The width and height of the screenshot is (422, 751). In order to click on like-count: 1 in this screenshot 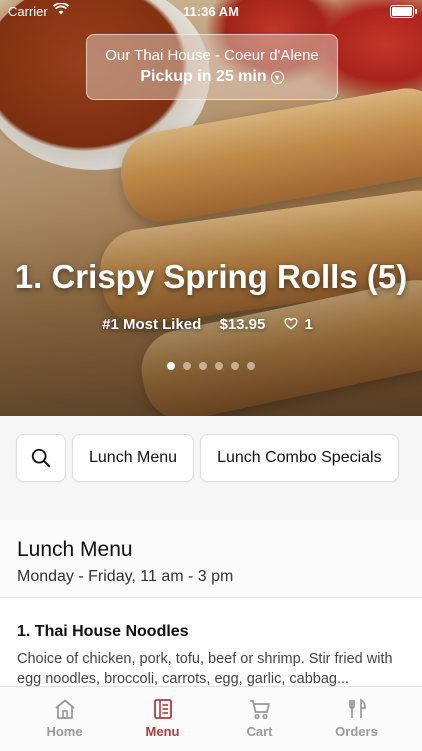, I will do `click(308, 324)`.